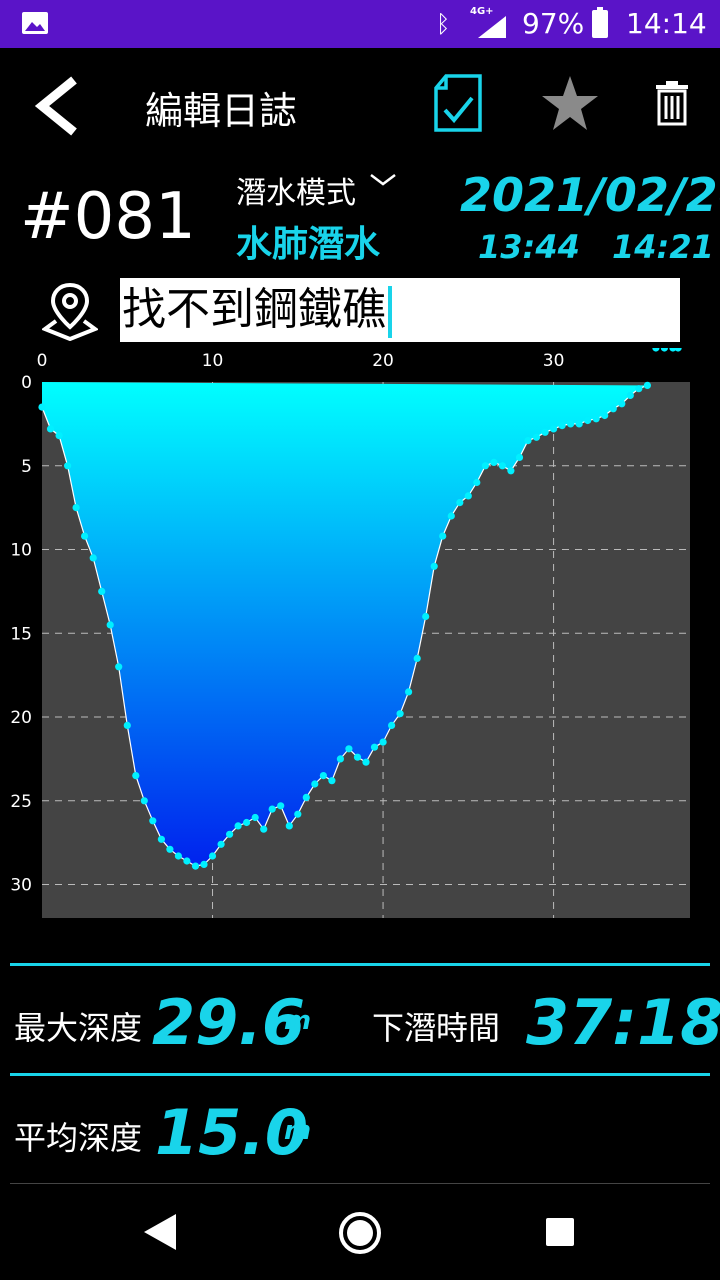 This screenshot has width=720, height=1280. I want to click on nav-back-icon, so click(160, 1232).